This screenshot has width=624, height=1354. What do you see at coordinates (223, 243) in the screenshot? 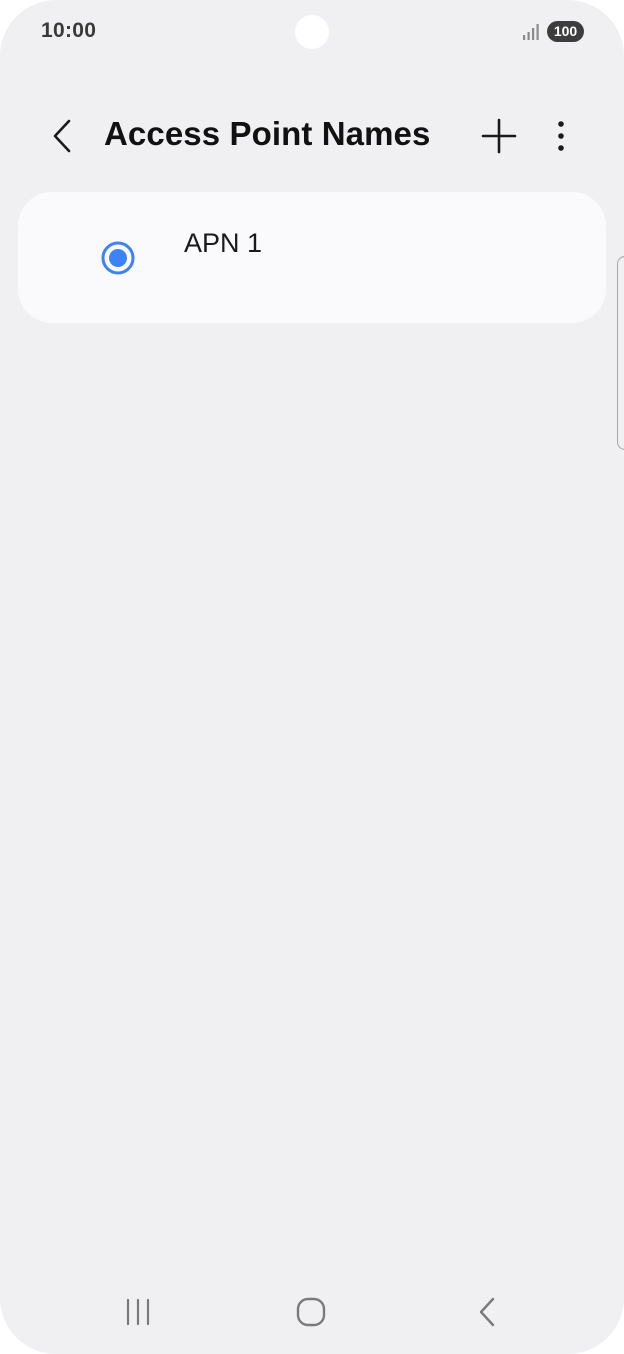
I see `apn-label: APN 1` at bounding box center [223, 243].